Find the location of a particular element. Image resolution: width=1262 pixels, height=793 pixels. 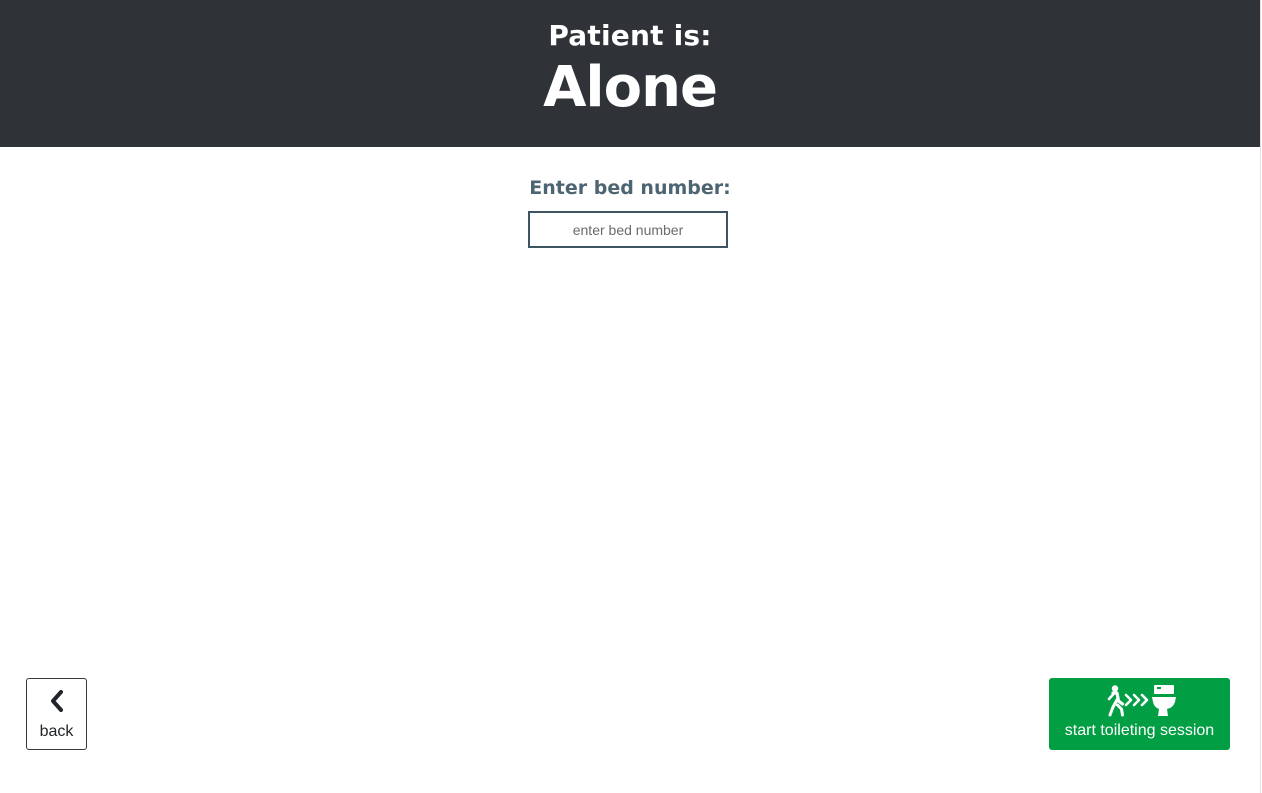

start-toileting-session-button: start toileting session is located at coordinates (1139, 714).